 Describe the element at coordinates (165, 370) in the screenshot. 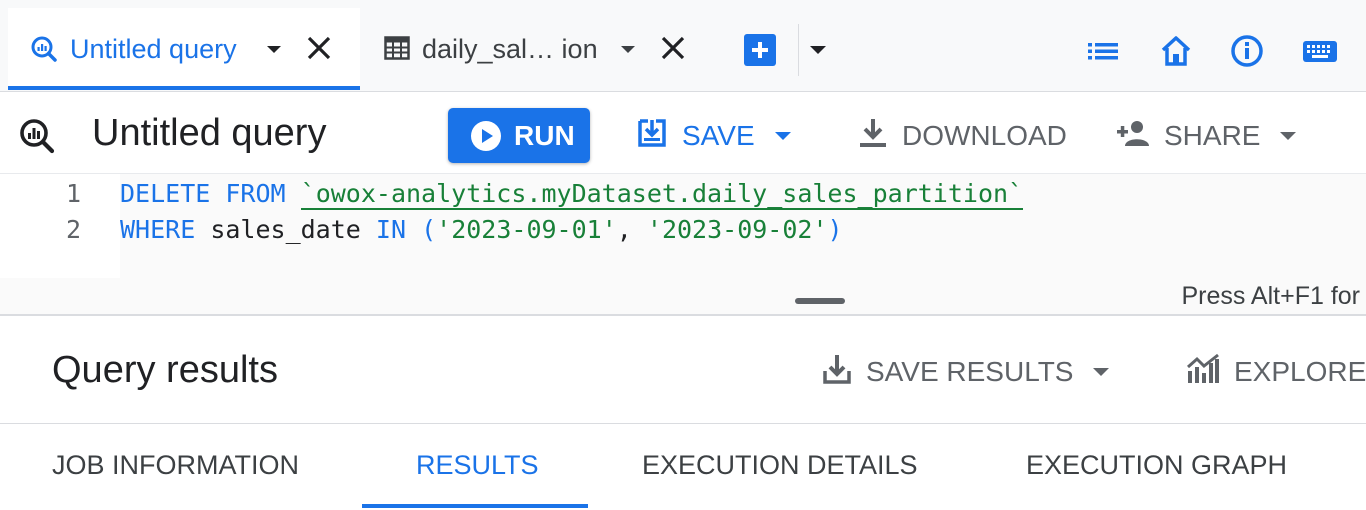

I see `results-title: Query results` at that location.